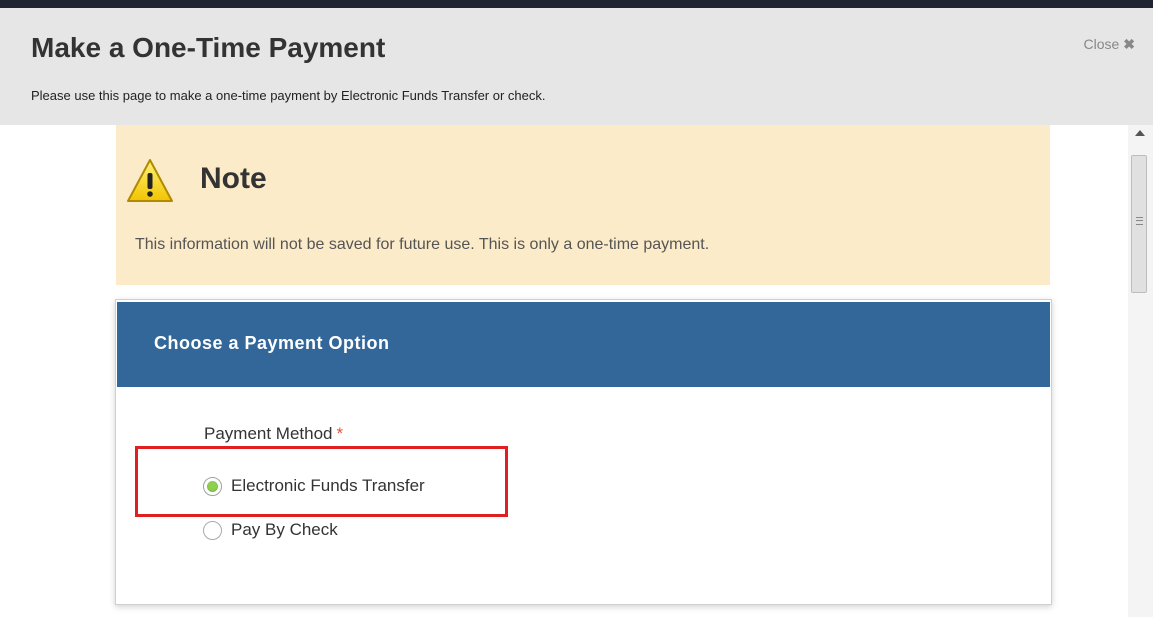 The image size is (1153, 617). I want to click on close-button: Close ✖, so click(1109, 44).